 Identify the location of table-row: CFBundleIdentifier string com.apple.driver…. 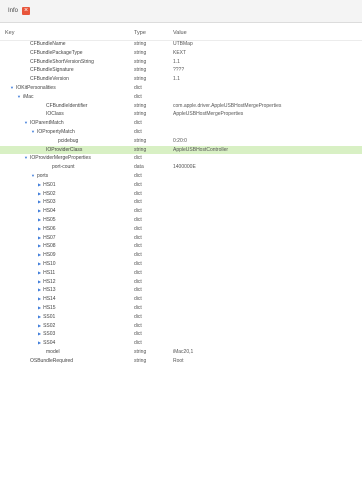
(181, 106).